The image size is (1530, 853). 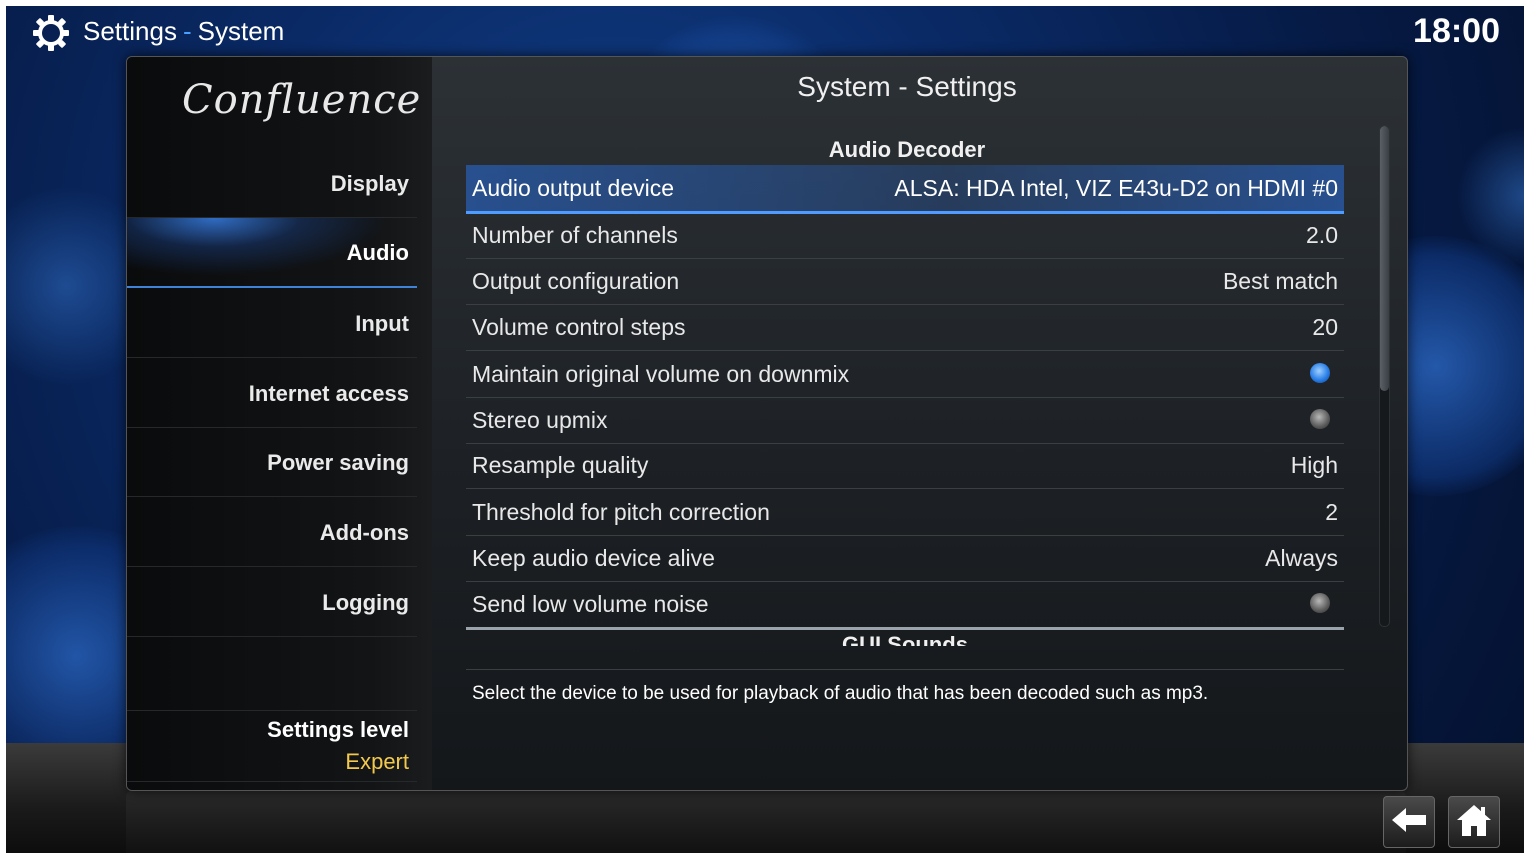 I want to click on setting-label: Resample quality, so click(x=560, y=465).